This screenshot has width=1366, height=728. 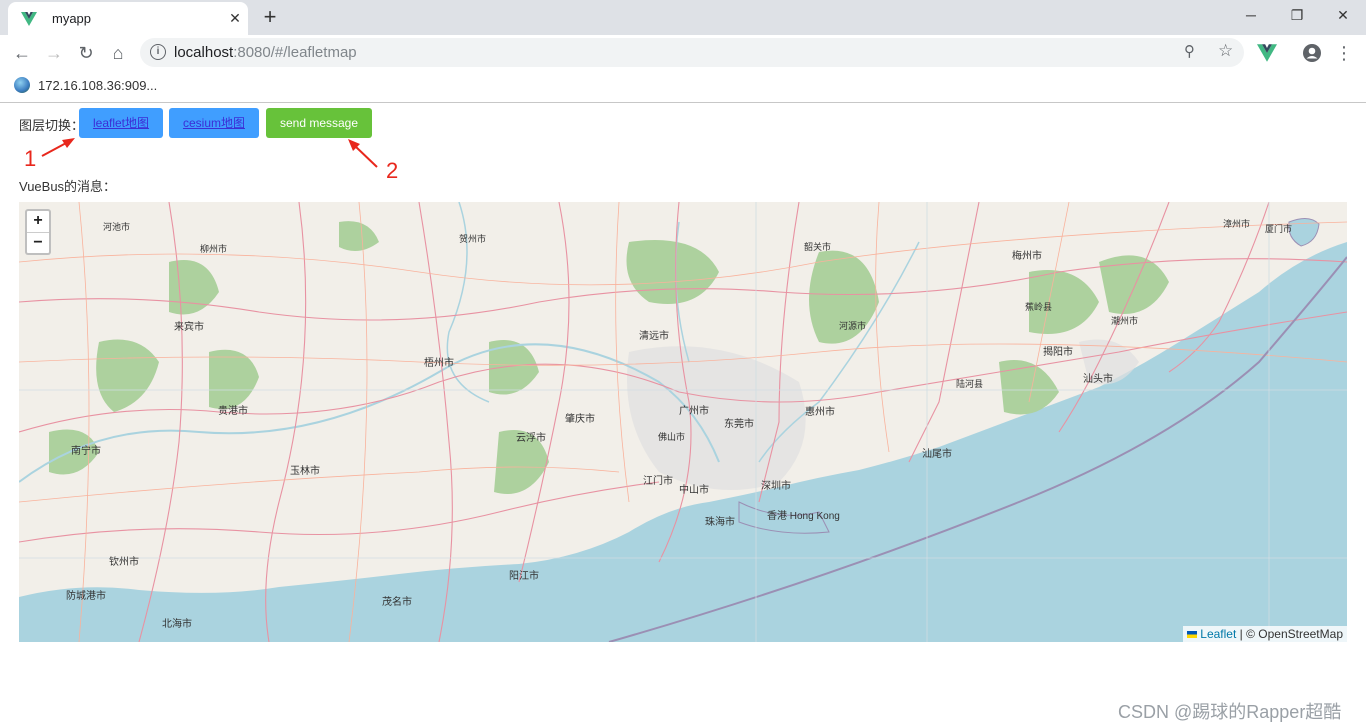 What do you see at coordinates (397, 602) in the screenshot?
I see `city-label: 茂名市` at bounding box center [397, 602].